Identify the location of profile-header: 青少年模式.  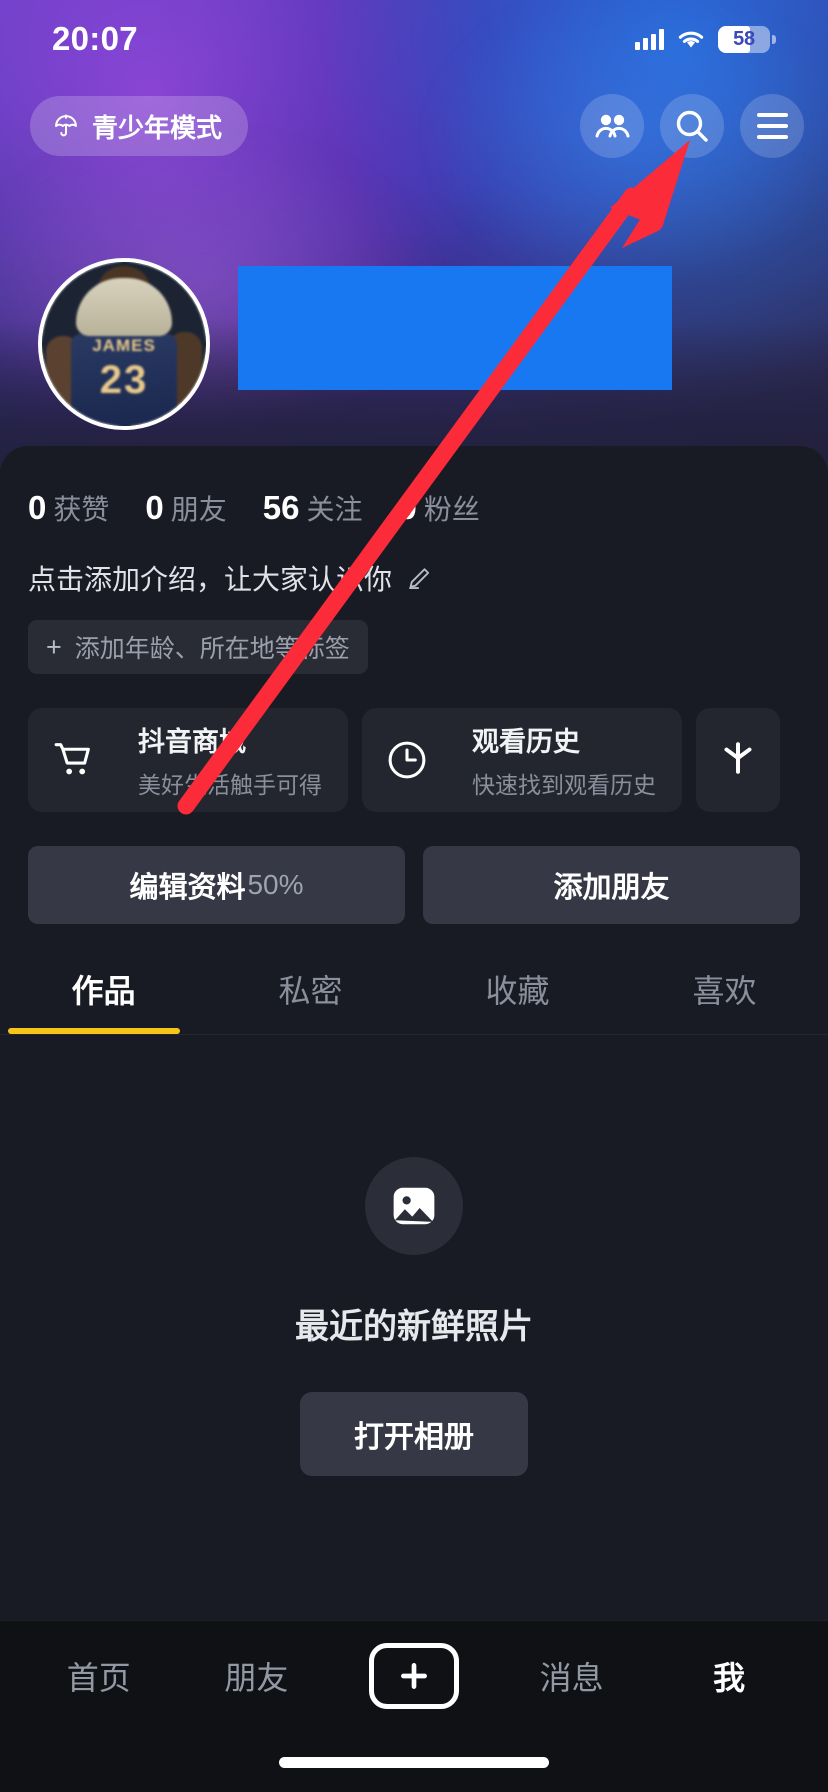
(414, 126).